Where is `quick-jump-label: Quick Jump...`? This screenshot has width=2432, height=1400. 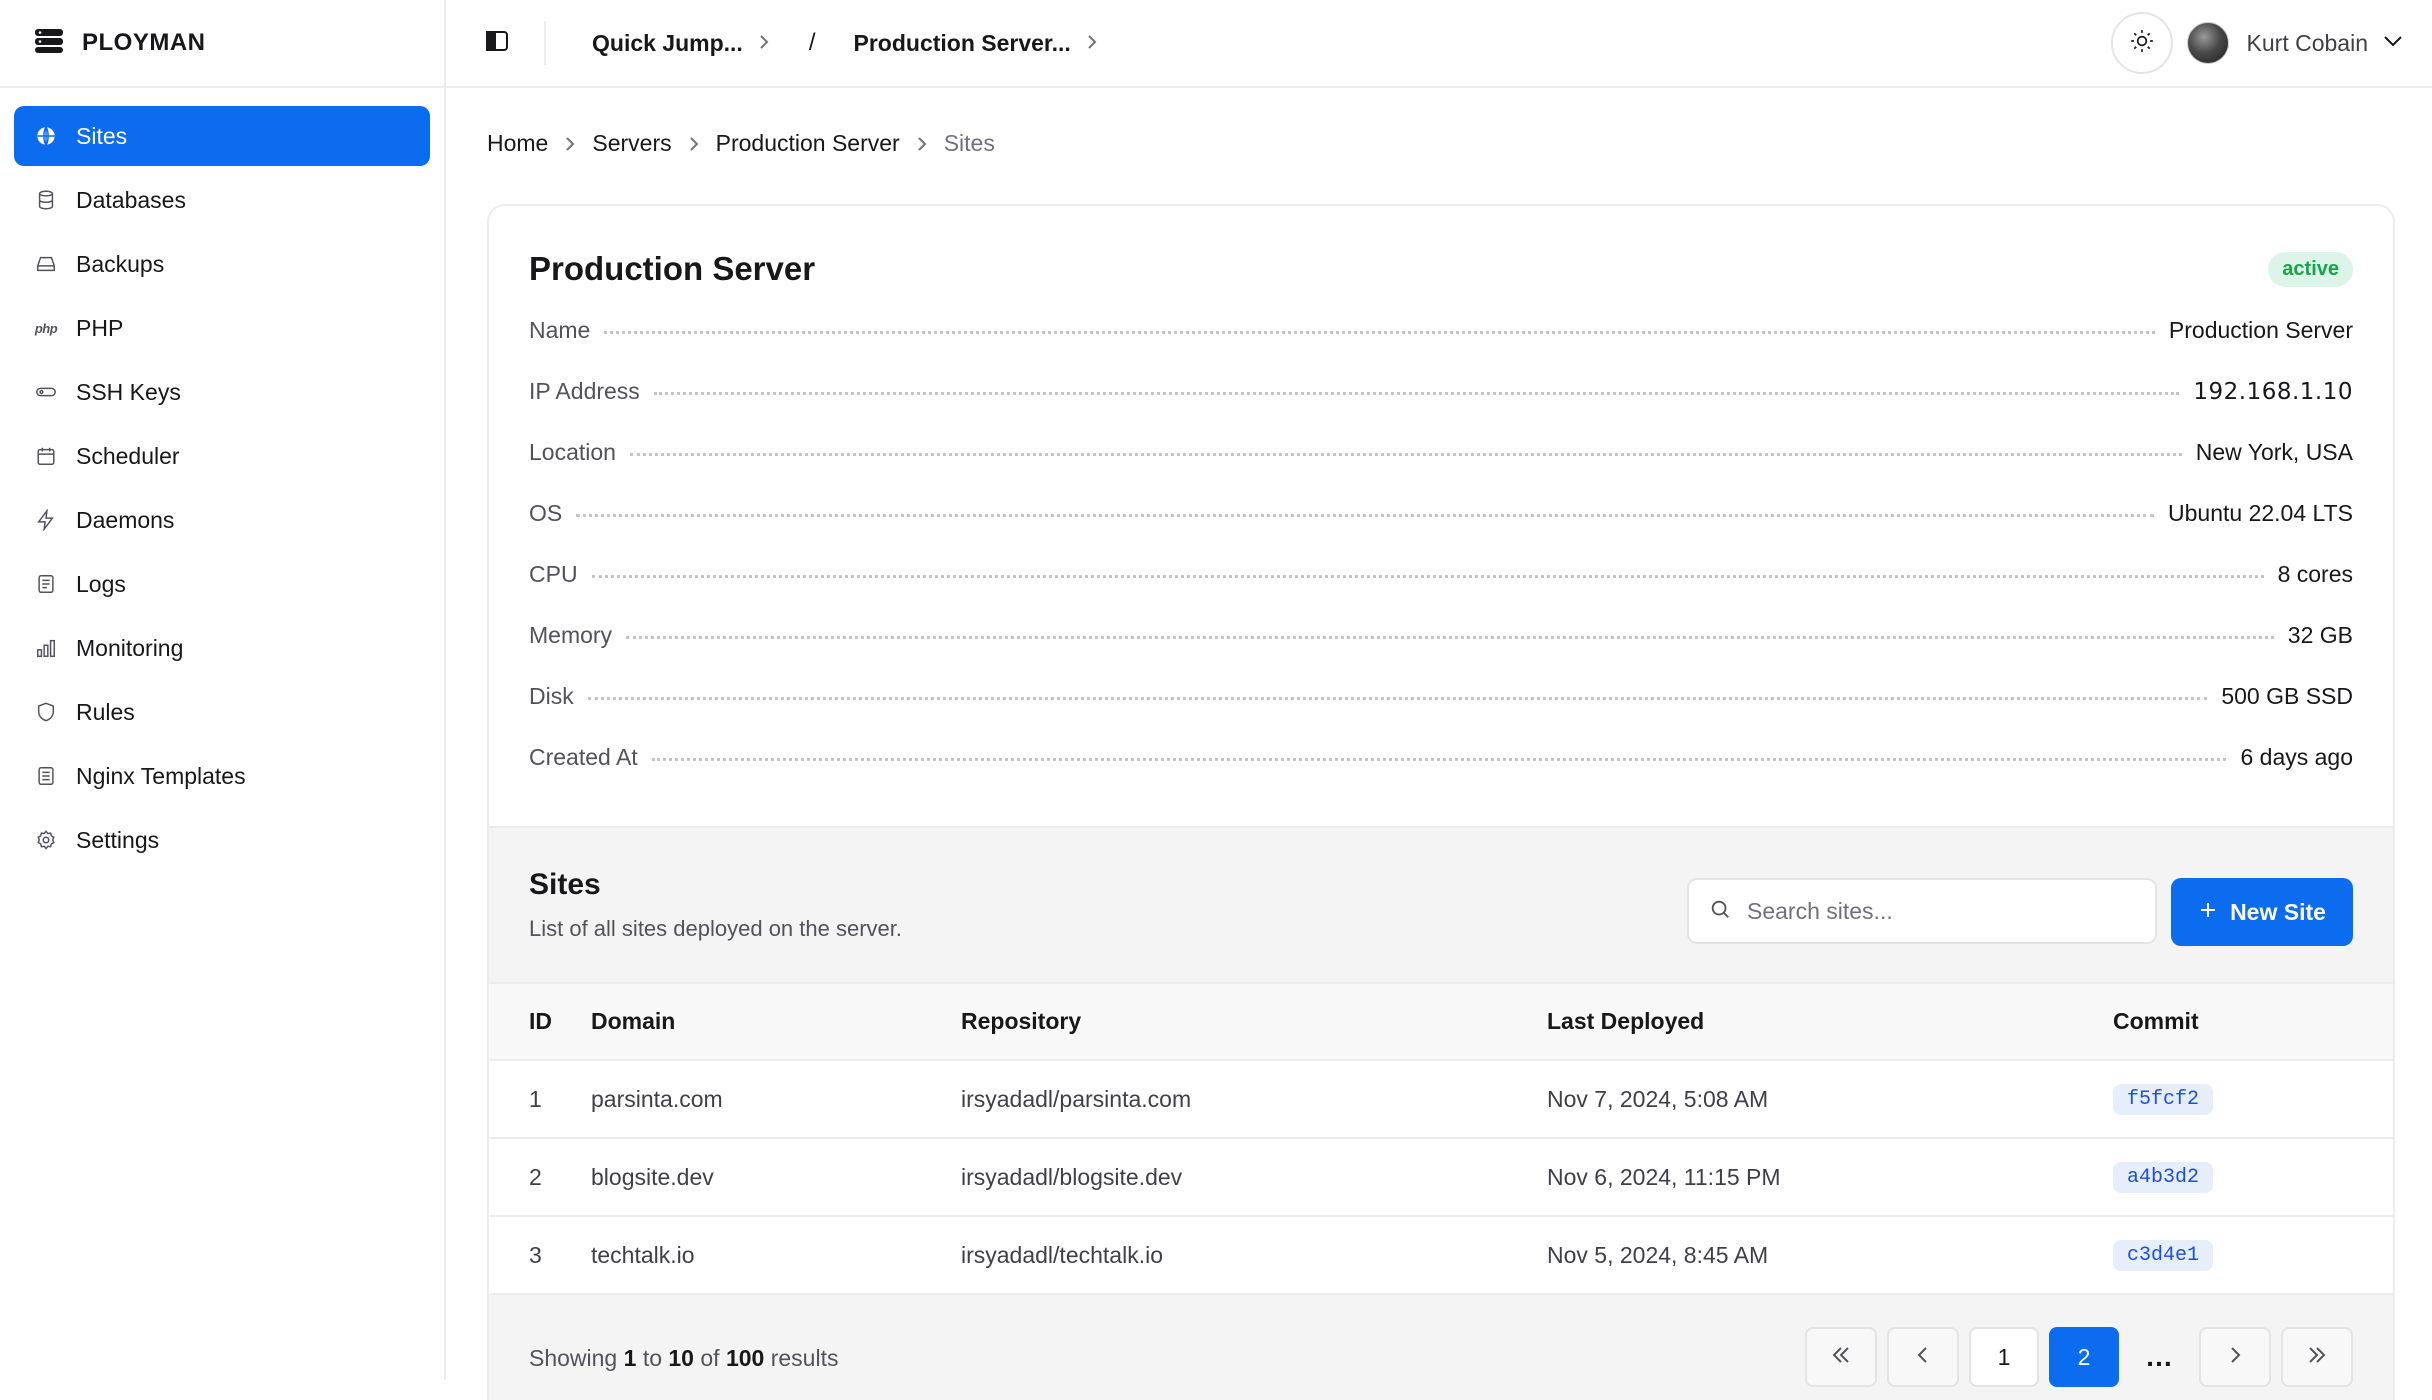 quick-jump-label: Quick Jump... is located at coordinates (667, 42).